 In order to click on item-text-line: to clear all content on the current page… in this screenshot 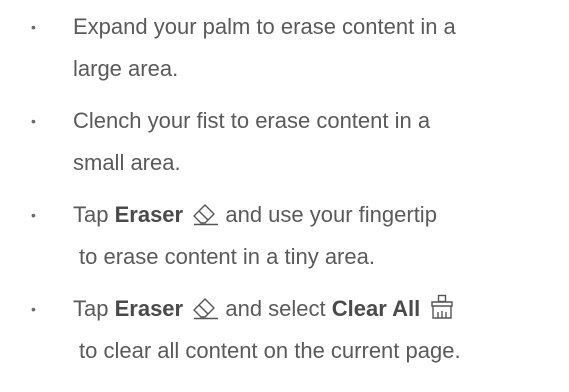, I will do `click(270, 350)`.